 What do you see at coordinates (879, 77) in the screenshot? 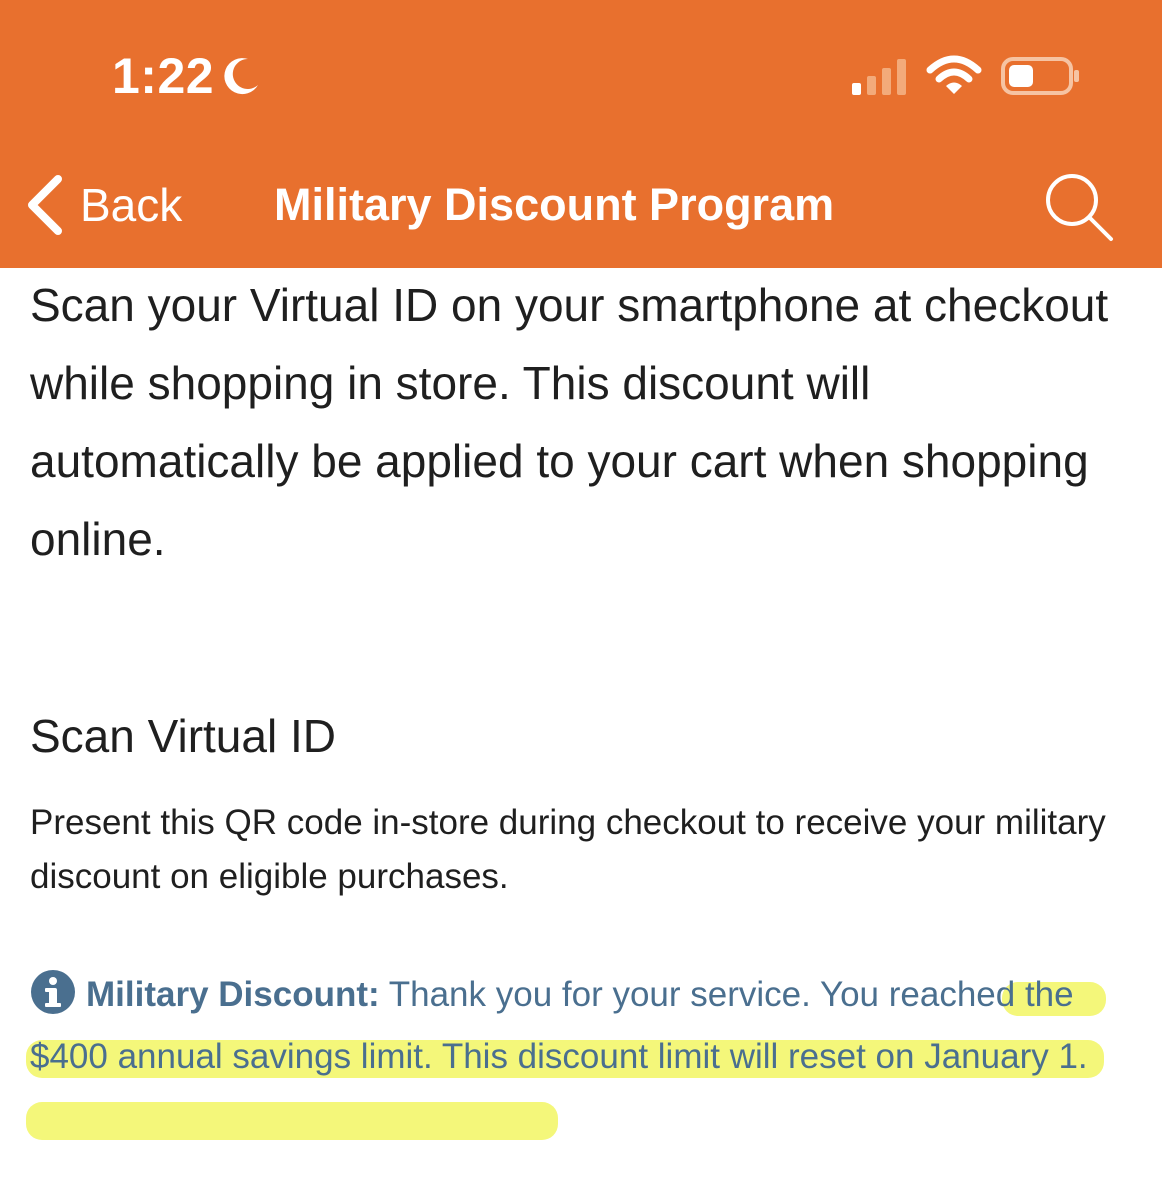
I see `cellular-signal-icon` at bounding box center [879, 77].